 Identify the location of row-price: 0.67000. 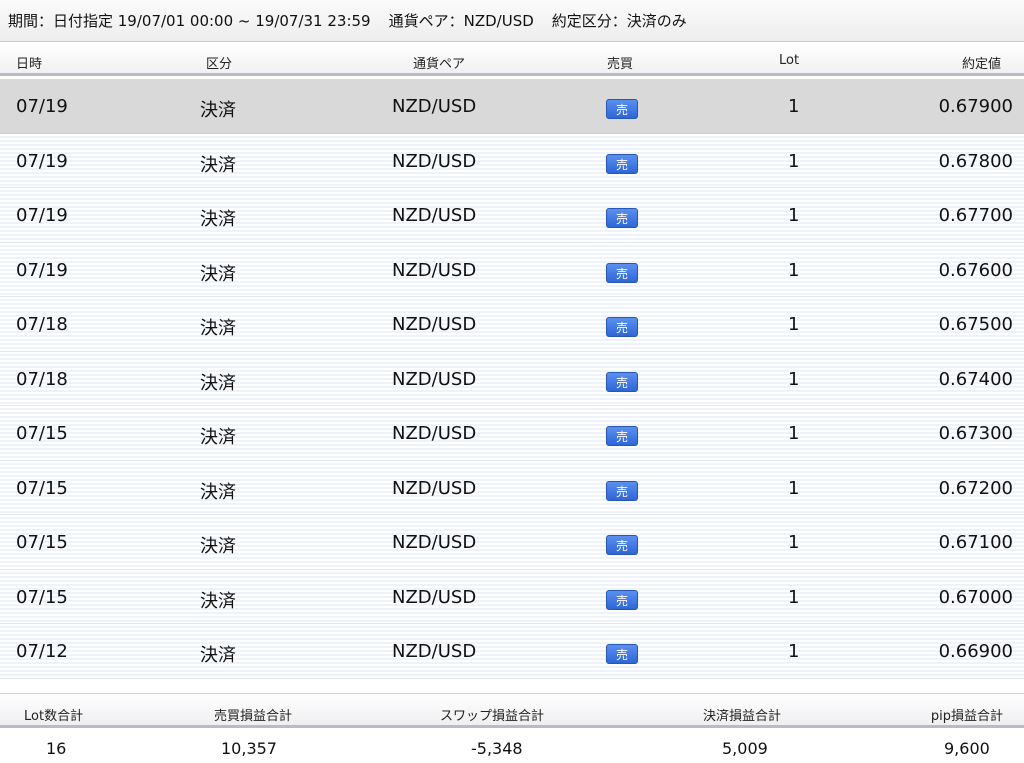
(975, 597).